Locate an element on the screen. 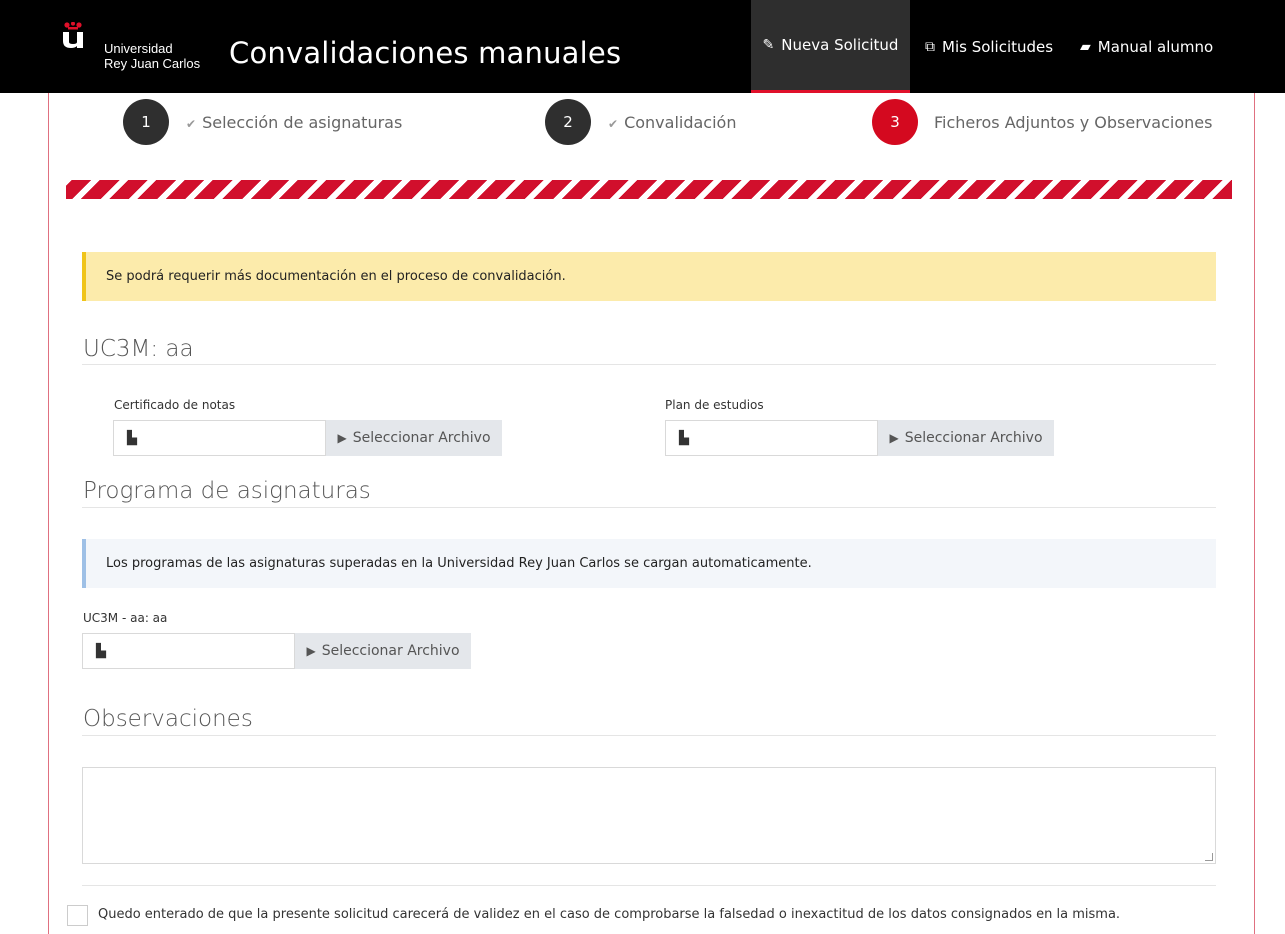 The height and width of the screenshot is (934, 1285). step-3-label: Ficheros Adjuntos y Observaciones is located at coordinates (1073, 122).